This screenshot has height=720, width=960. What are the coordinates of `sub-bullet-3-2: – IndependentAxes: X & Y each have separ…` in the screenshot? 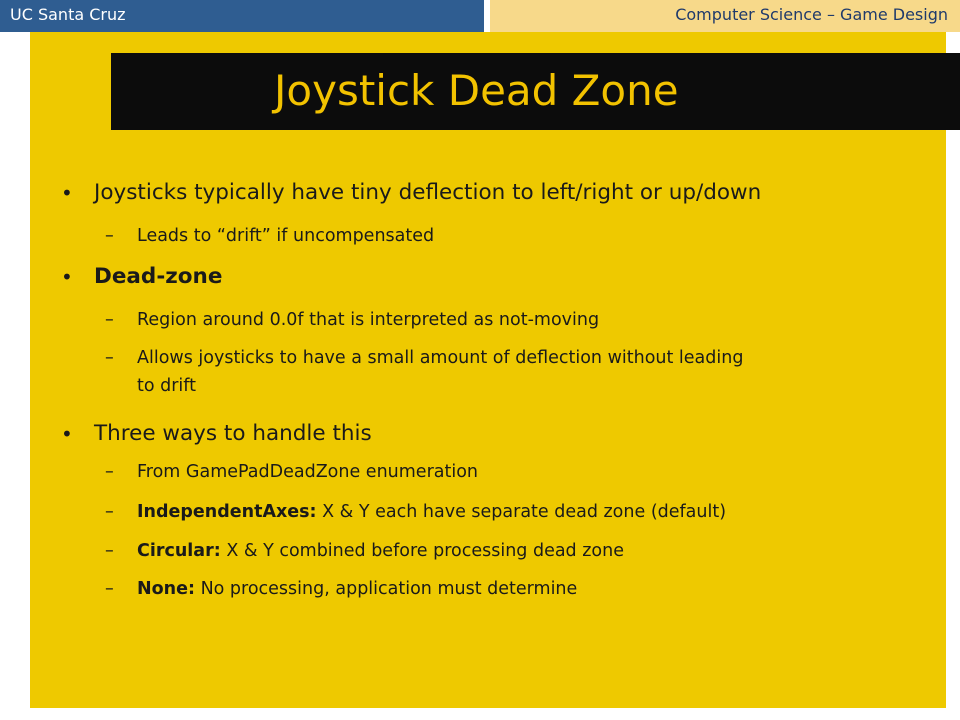 It's located at (416, 512).